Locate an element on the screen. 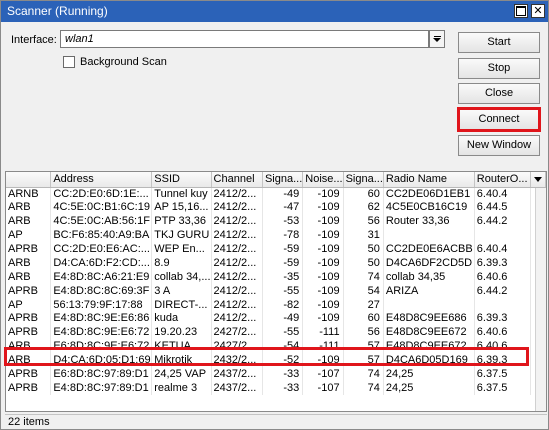 The width and height of the screenshot is (549, 430). table-cell: D4CA6D05D169 is located at coordinates (429, 360).